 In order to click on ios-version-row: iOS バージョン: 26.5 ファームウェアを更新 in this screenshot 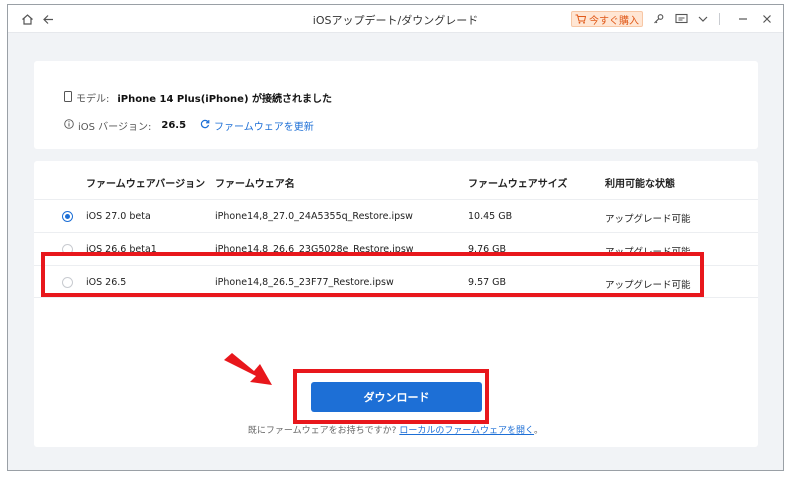, I will do `click(189, 125)`.